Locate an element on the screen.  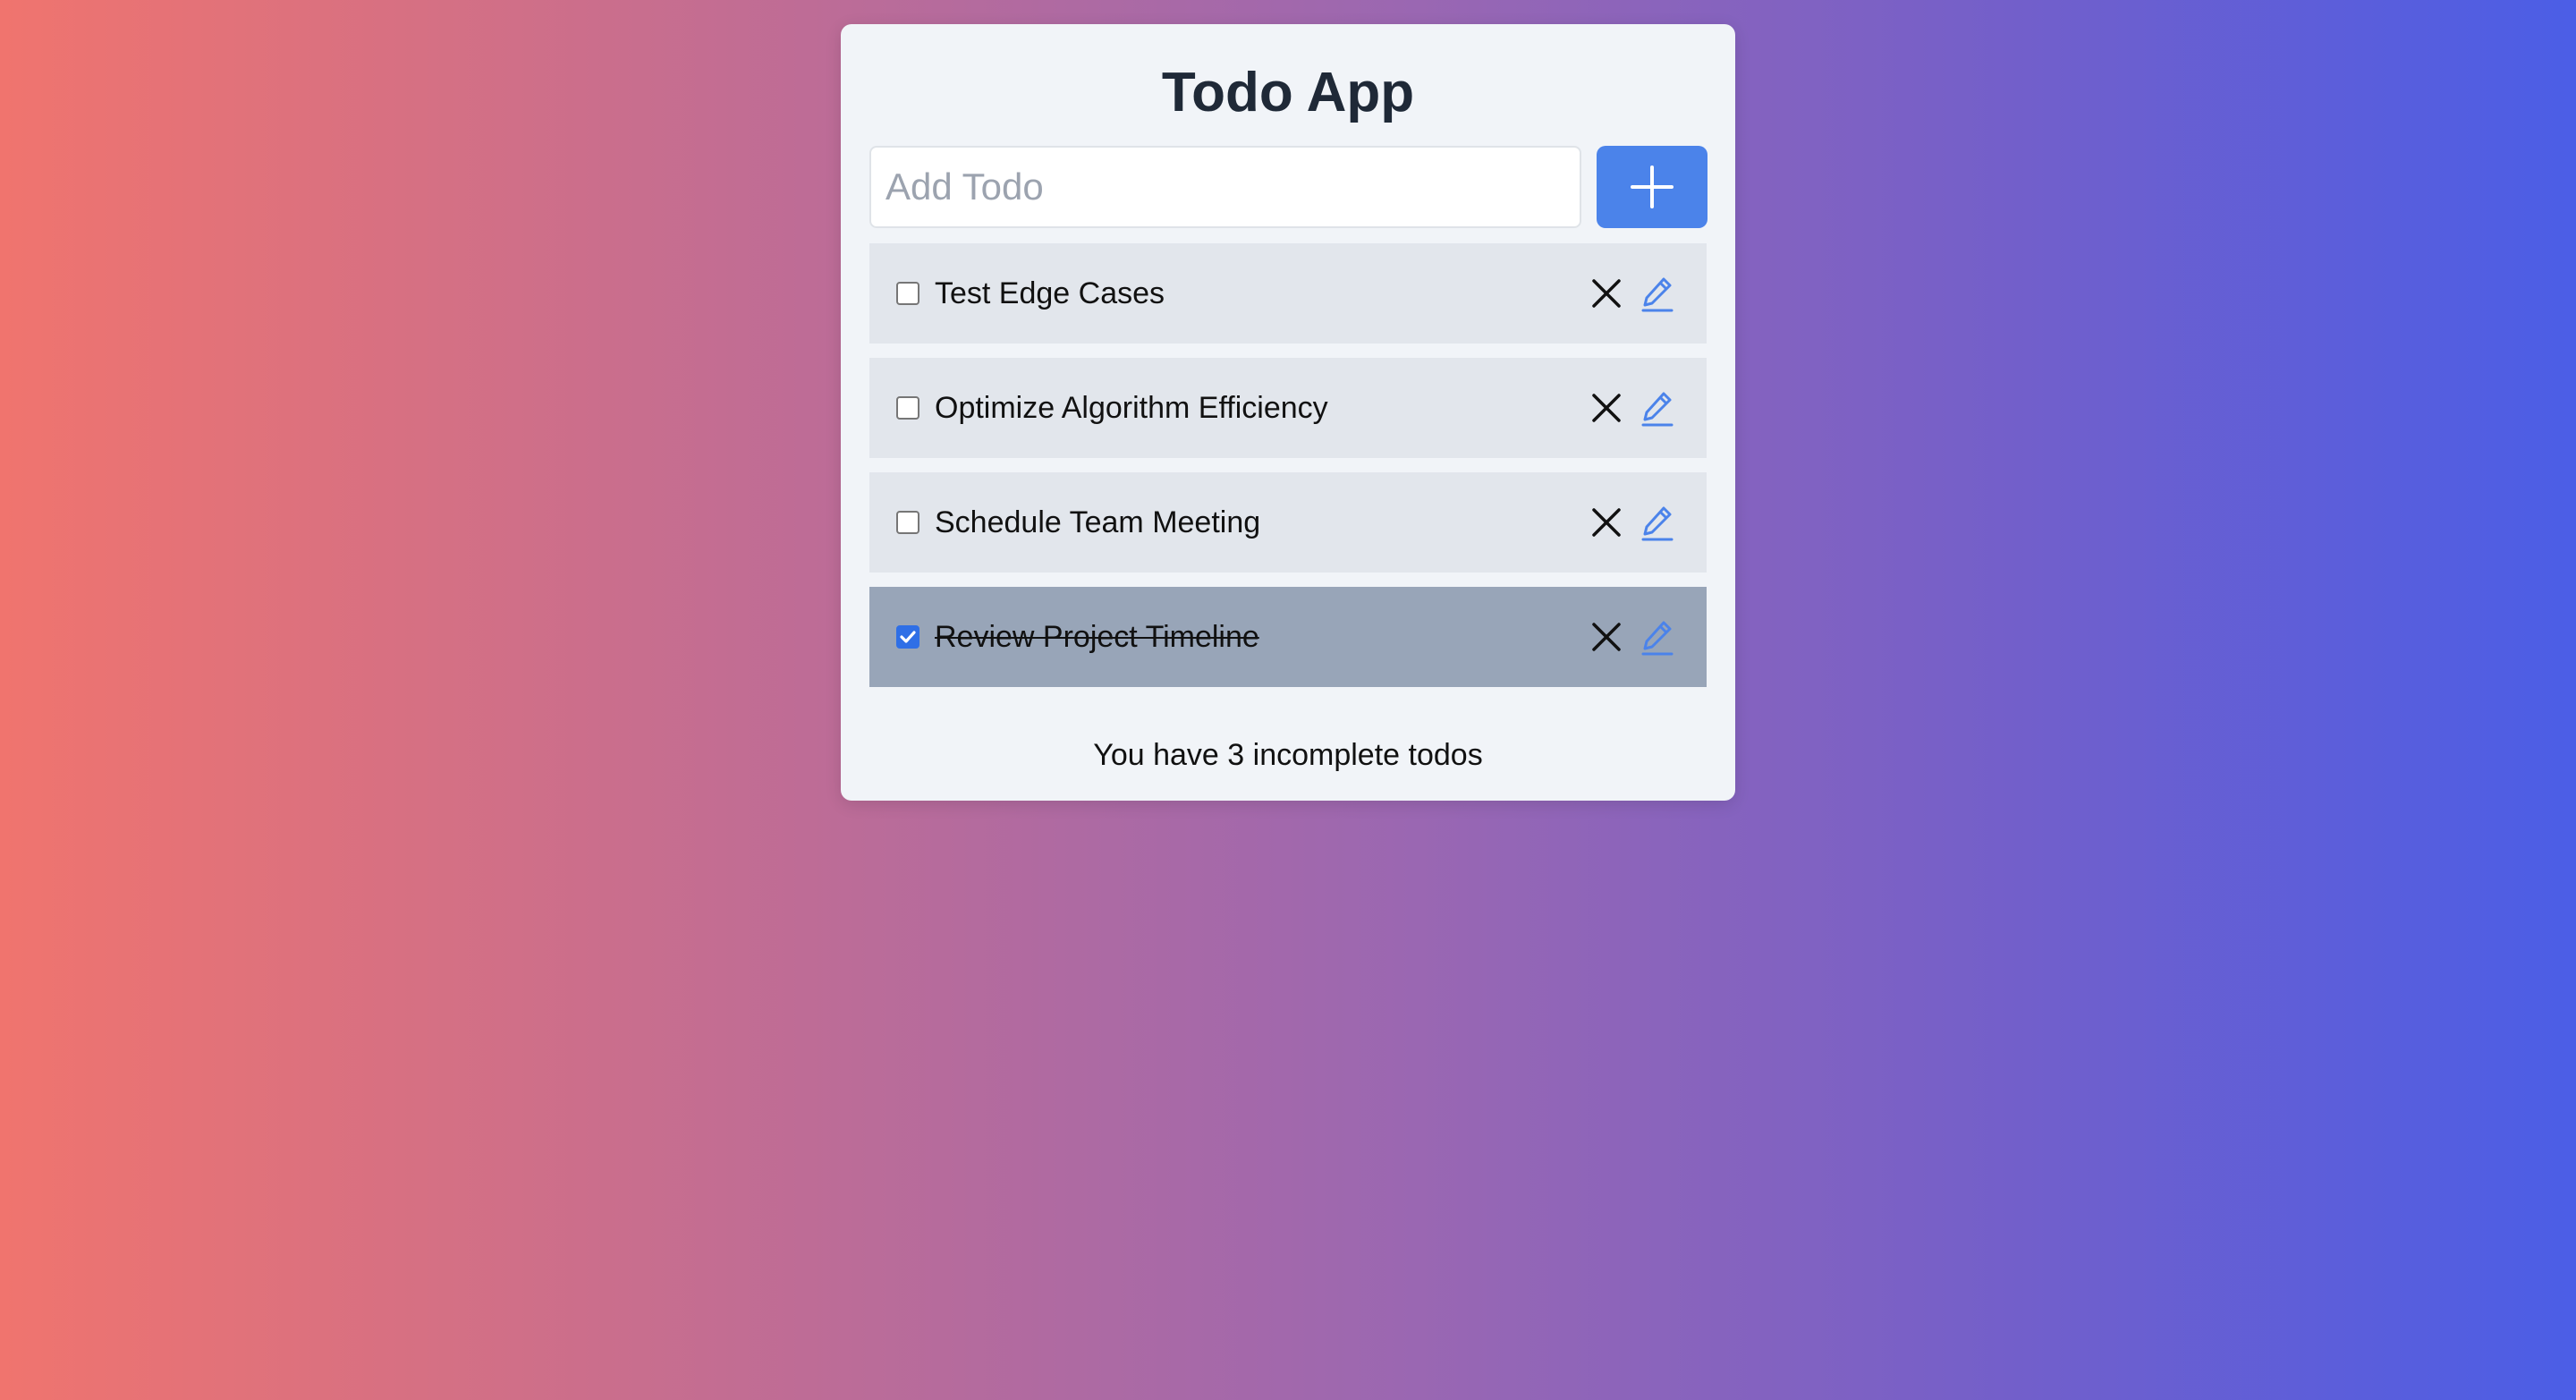
add-todo-input is located at coordinates (1225, 187).